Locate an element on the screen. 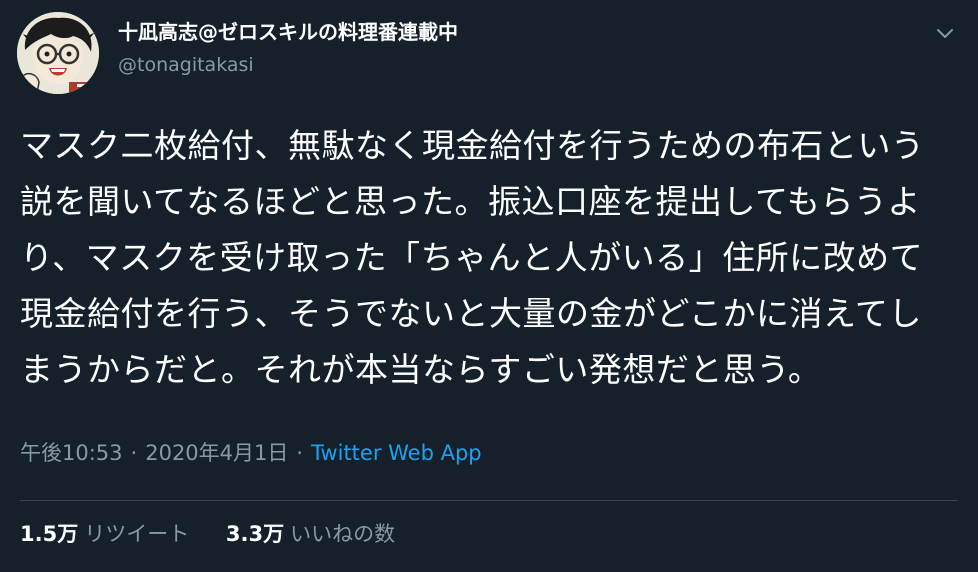 This screenshot has width=978, height=572. user-info: 十凪高志@ゼロスキルの料理番連載中 @tonagitakasi is located at coordinates (288, 48).